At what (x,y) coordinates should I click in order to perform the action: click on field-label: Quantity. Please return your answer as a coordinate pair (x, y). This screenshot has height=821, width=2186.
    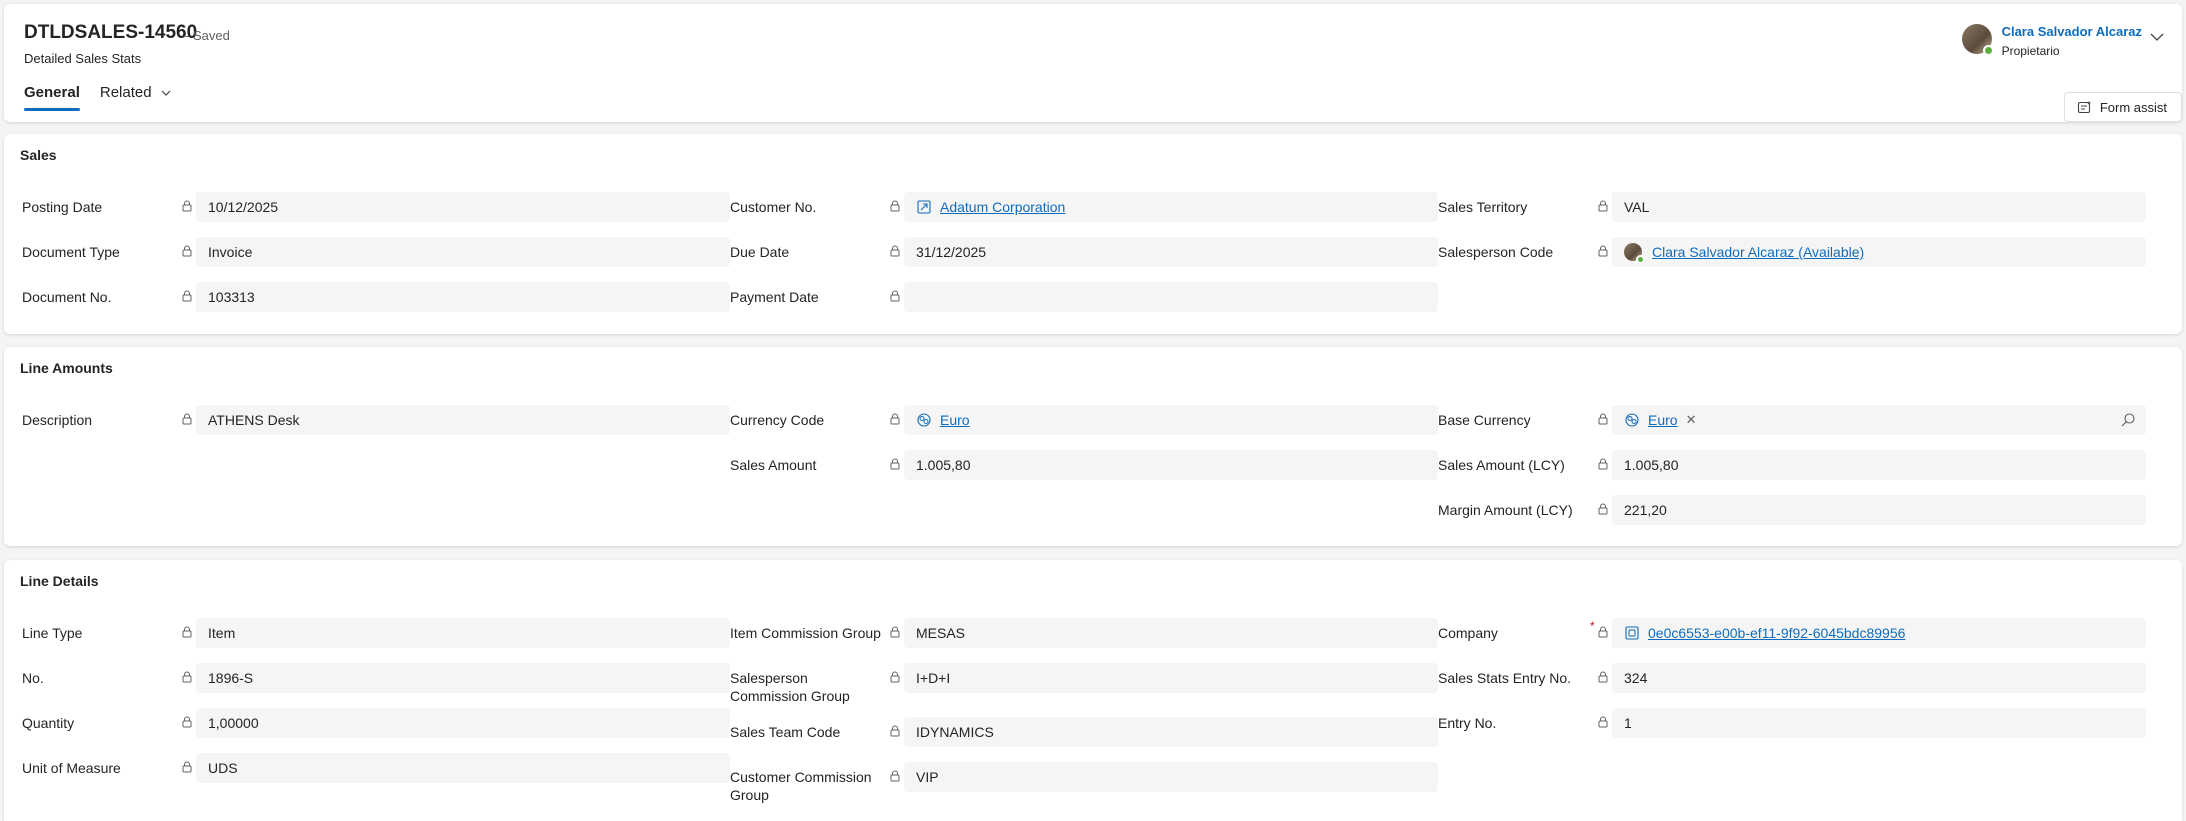
    Looking at the image, I should click on (48, 723).